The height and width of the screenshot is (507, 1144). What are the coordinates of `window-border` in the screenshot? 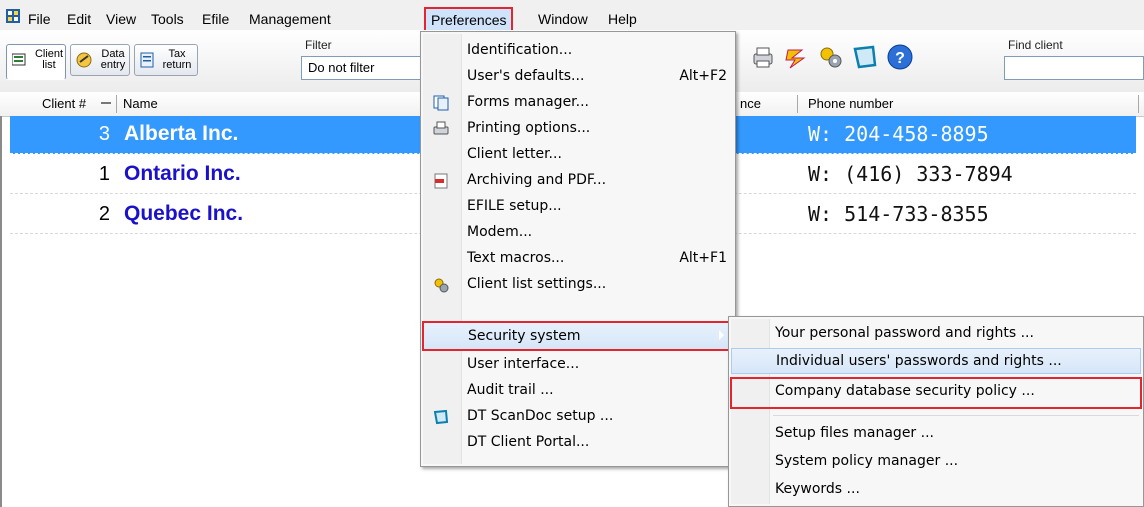 It's located at (1, 311).